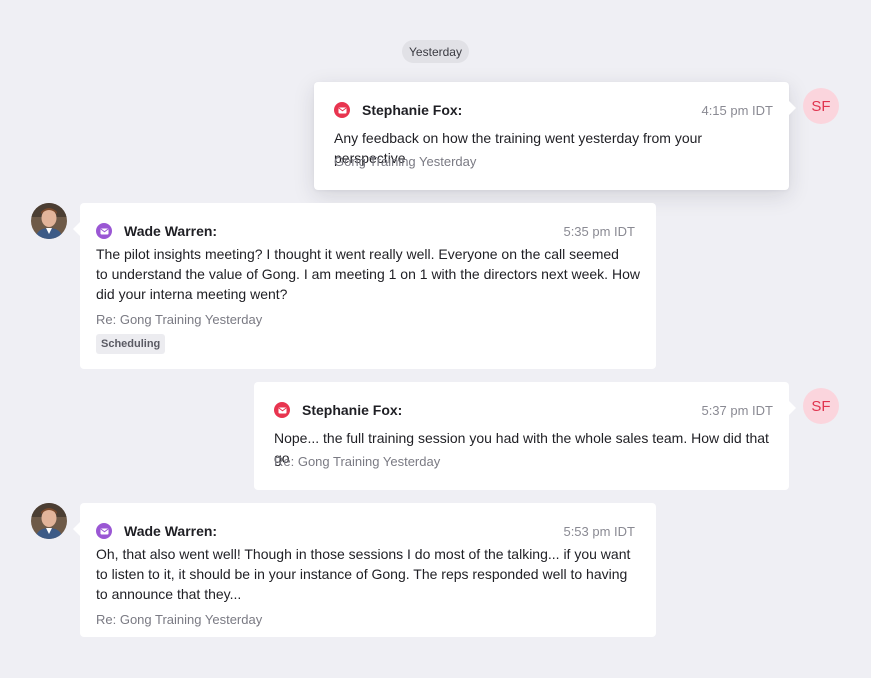 The image size is (871, 678). What do you see at coordinates (192, 294) in the screenshot?
I see `message-body-line: did your interna meeting went?` at bounding box center [192, 294].